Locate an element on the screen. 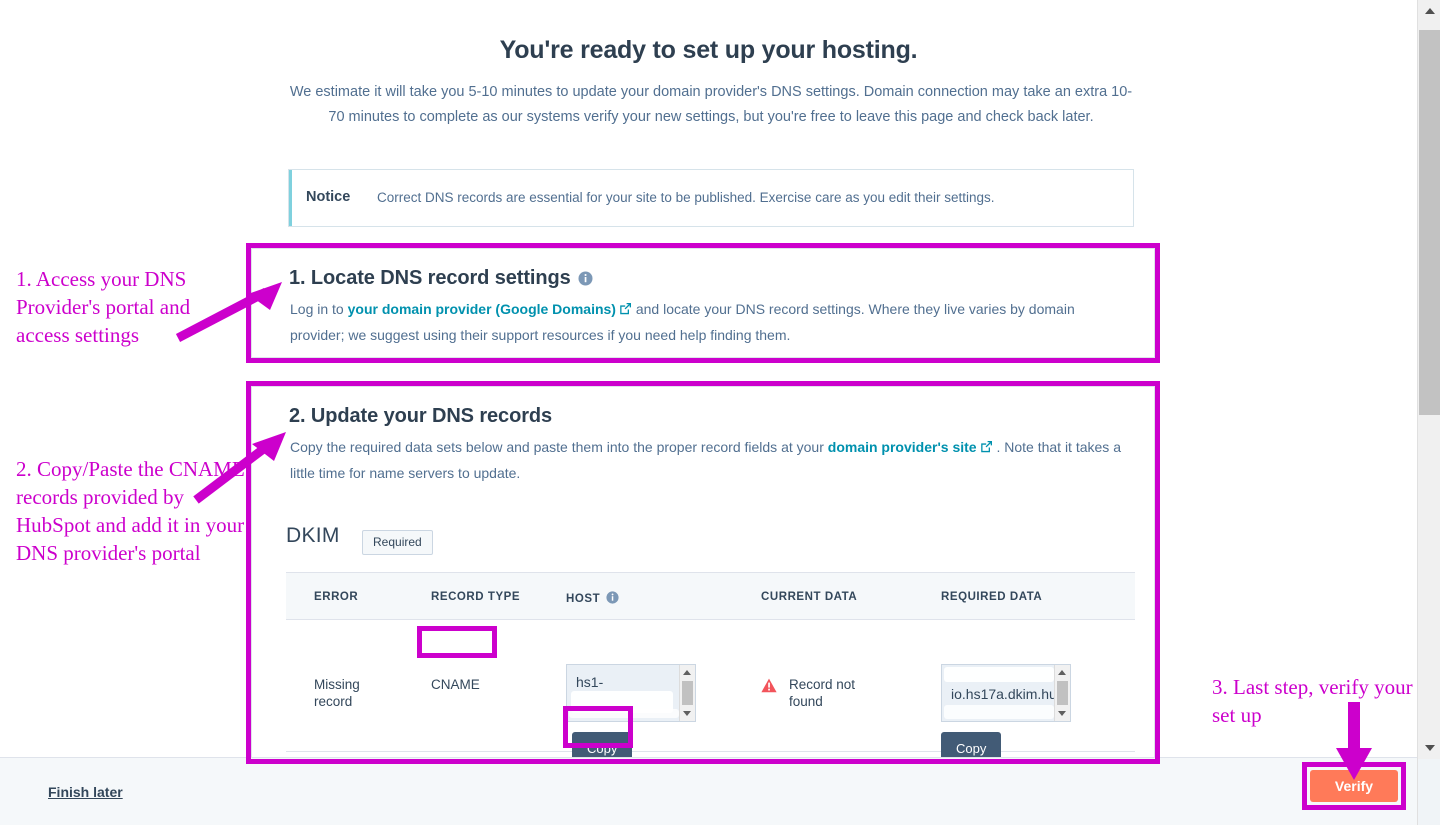  dkim-required-badge: Required is located at coordinates (397, 542).